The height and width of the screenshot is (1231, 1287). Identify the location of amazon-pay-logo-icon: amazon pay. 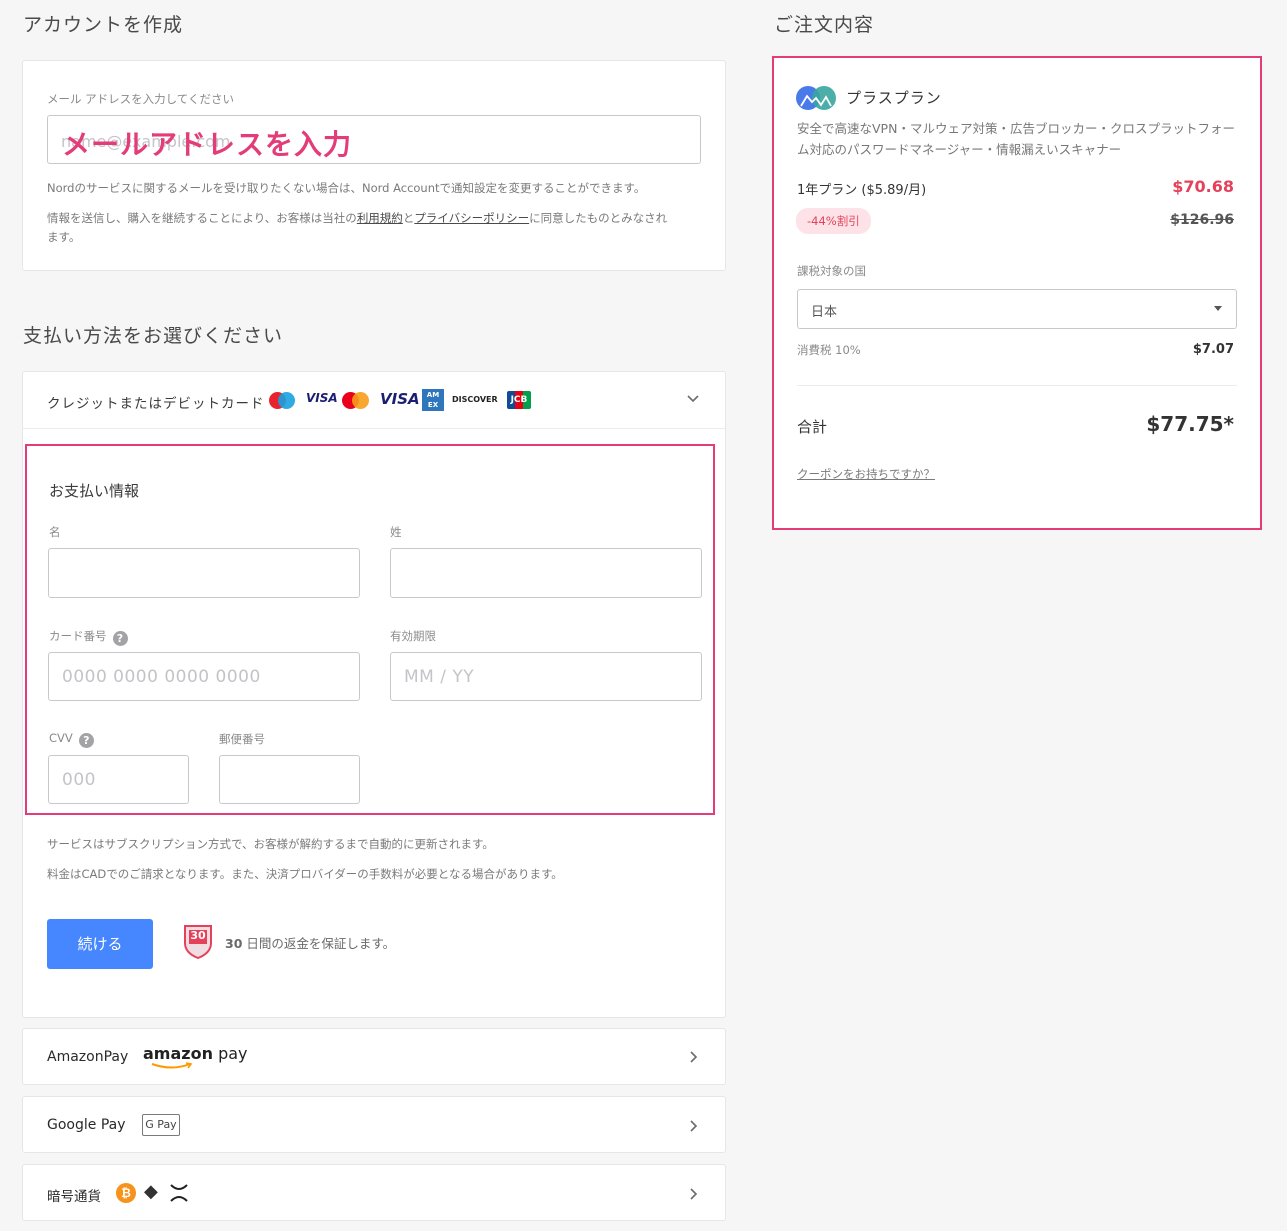
(195, 1053).